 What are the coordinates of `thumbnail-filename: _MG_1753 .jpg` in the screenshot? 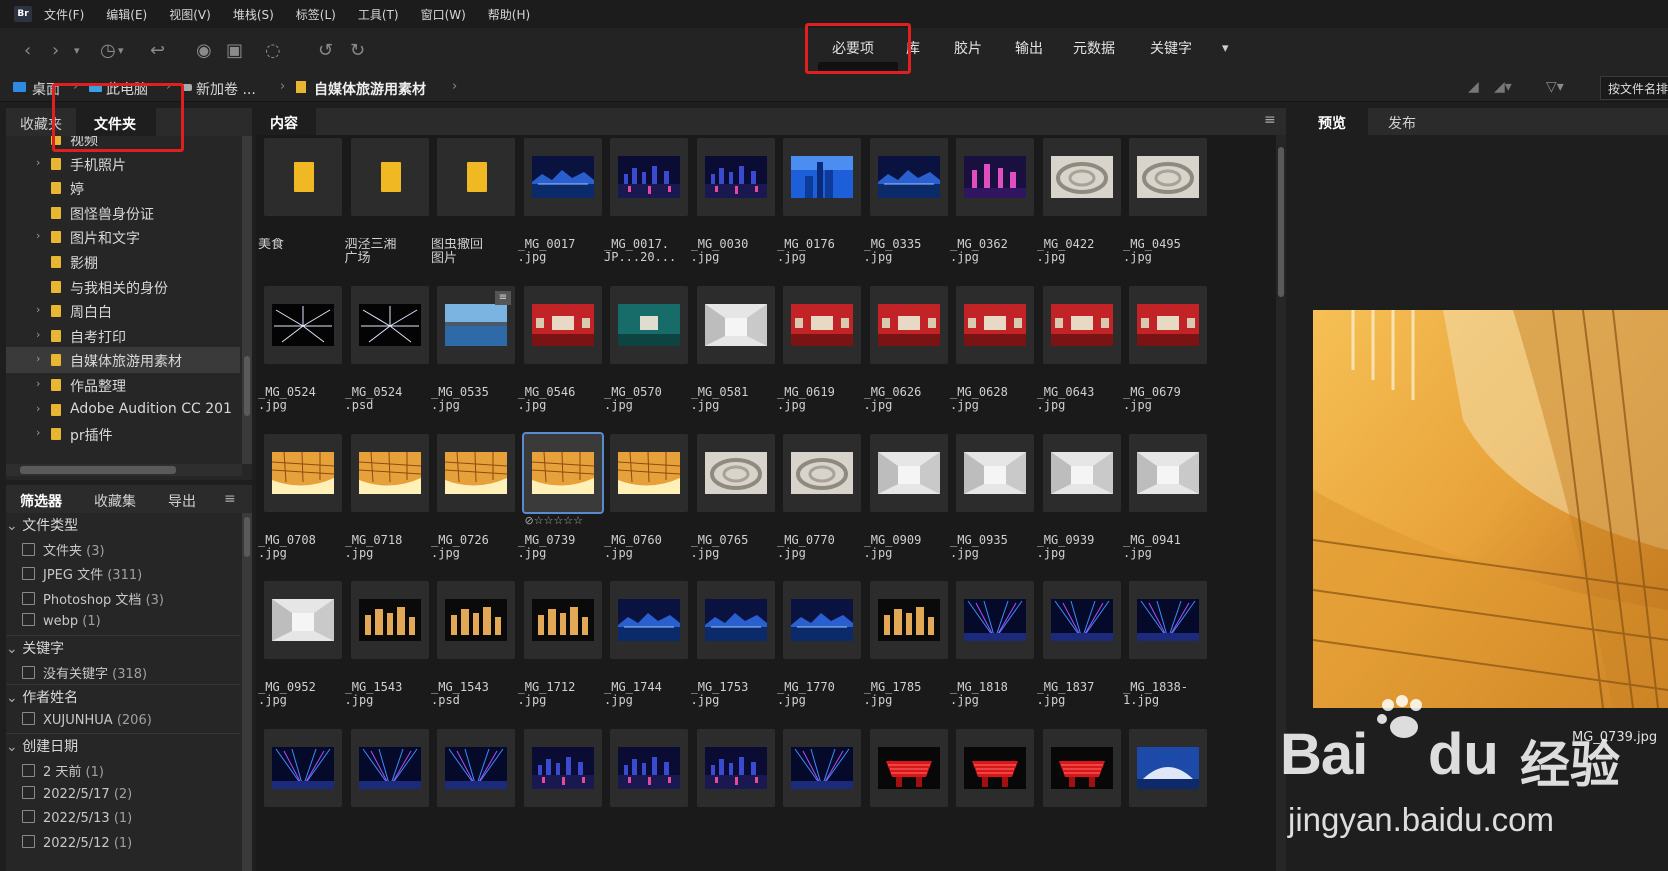 It's located at (734, 694).